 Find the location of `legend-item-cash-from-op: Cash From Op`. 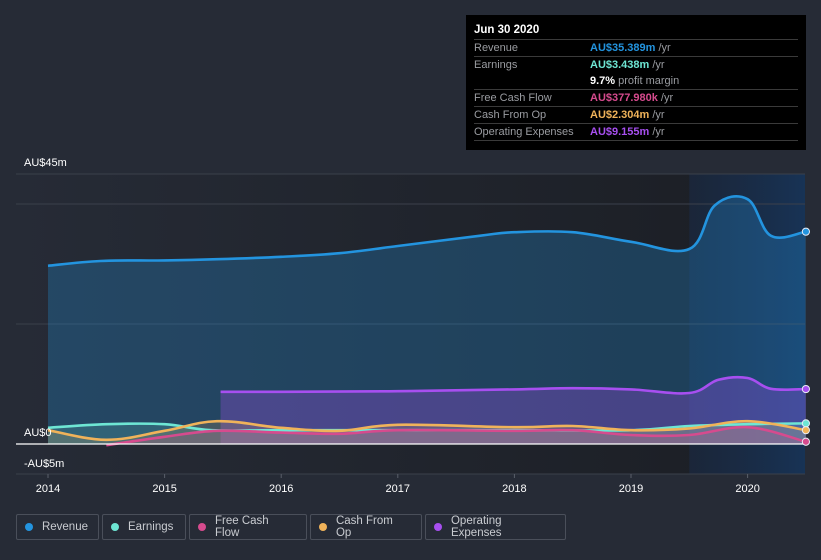

legend-item-cash-from-op: Cash From Op is located at coordinates (366, 527).